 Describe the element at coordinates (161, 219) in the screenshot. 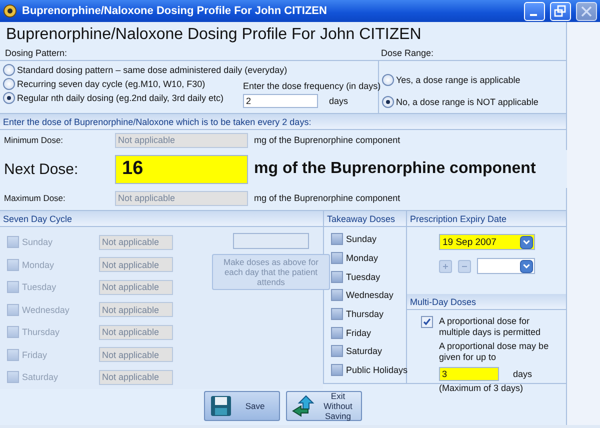

I see `section-header: Seven Day Cycle` at that location.